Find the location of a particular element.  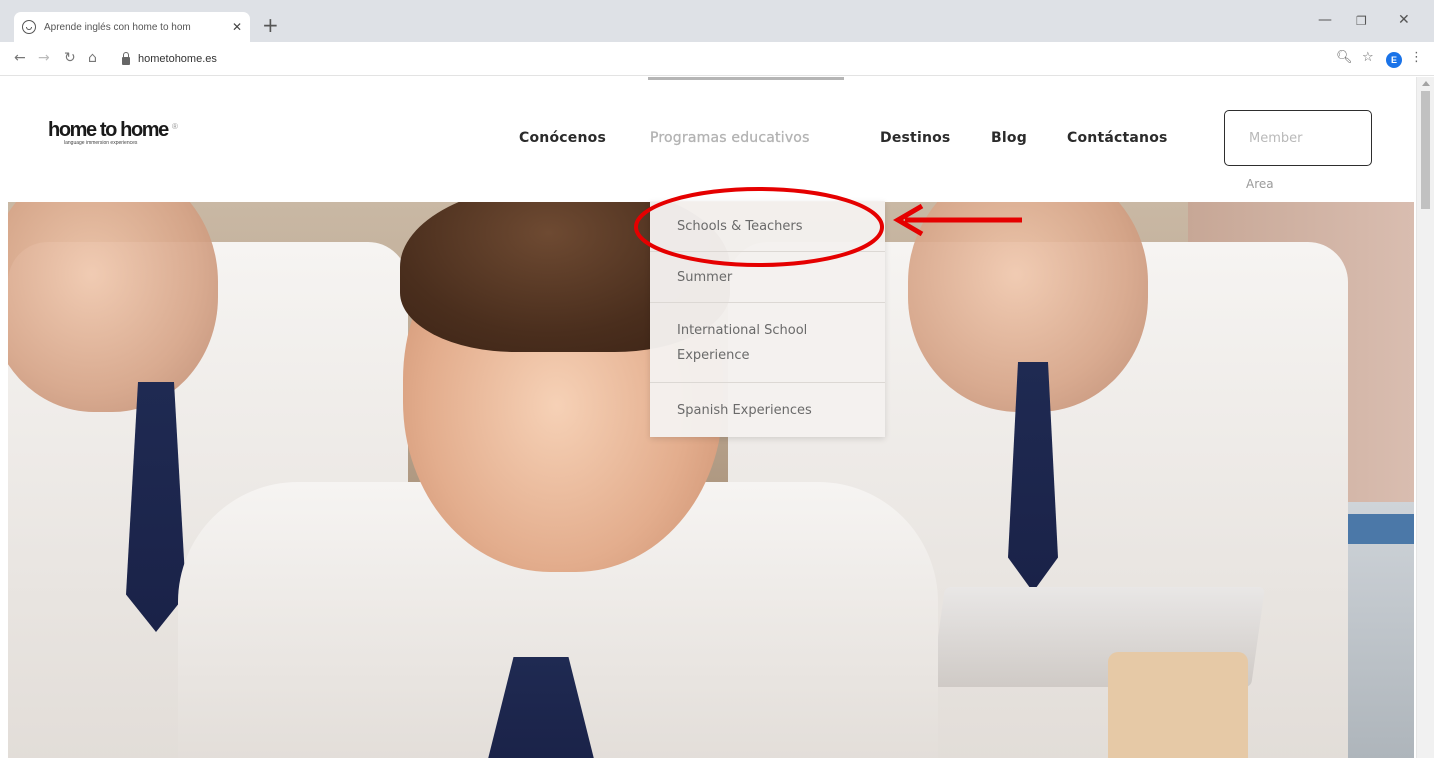

nav-contactanos: Contáctanos is located at coordinates (1117, 138).